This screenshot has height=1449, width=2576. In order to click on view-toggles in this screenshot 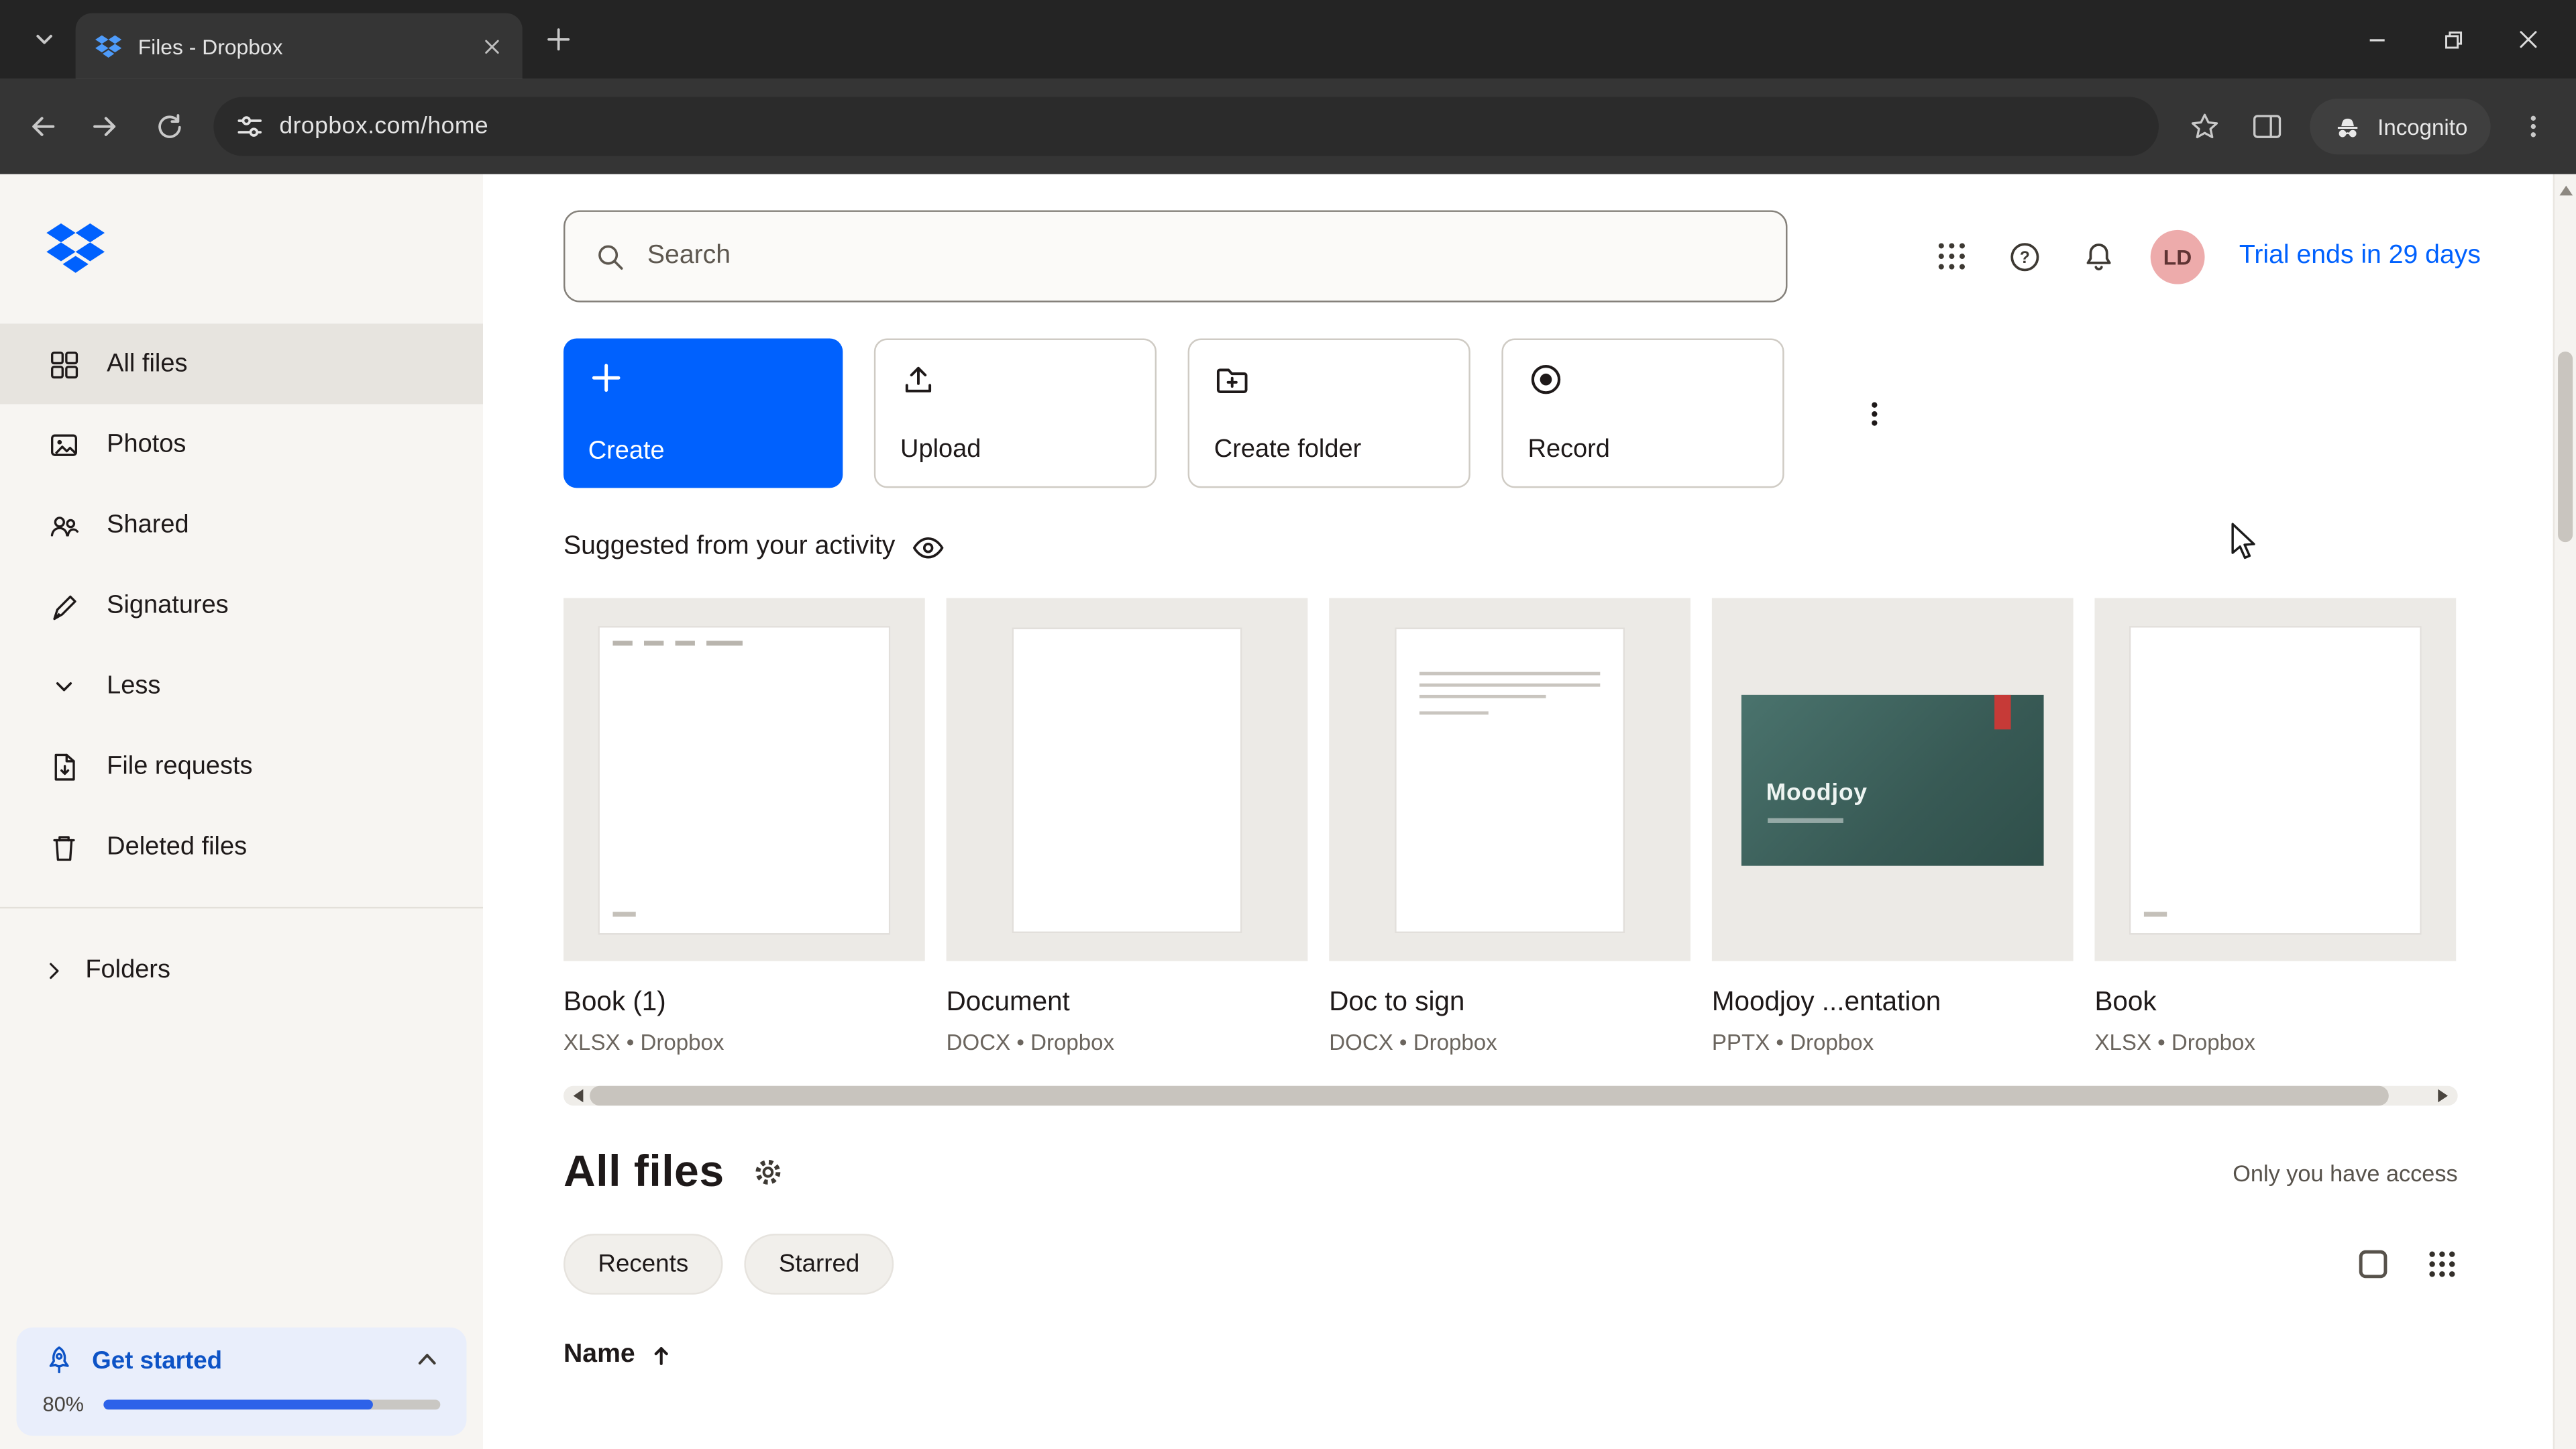, I will do `click(2408, 1264)`.